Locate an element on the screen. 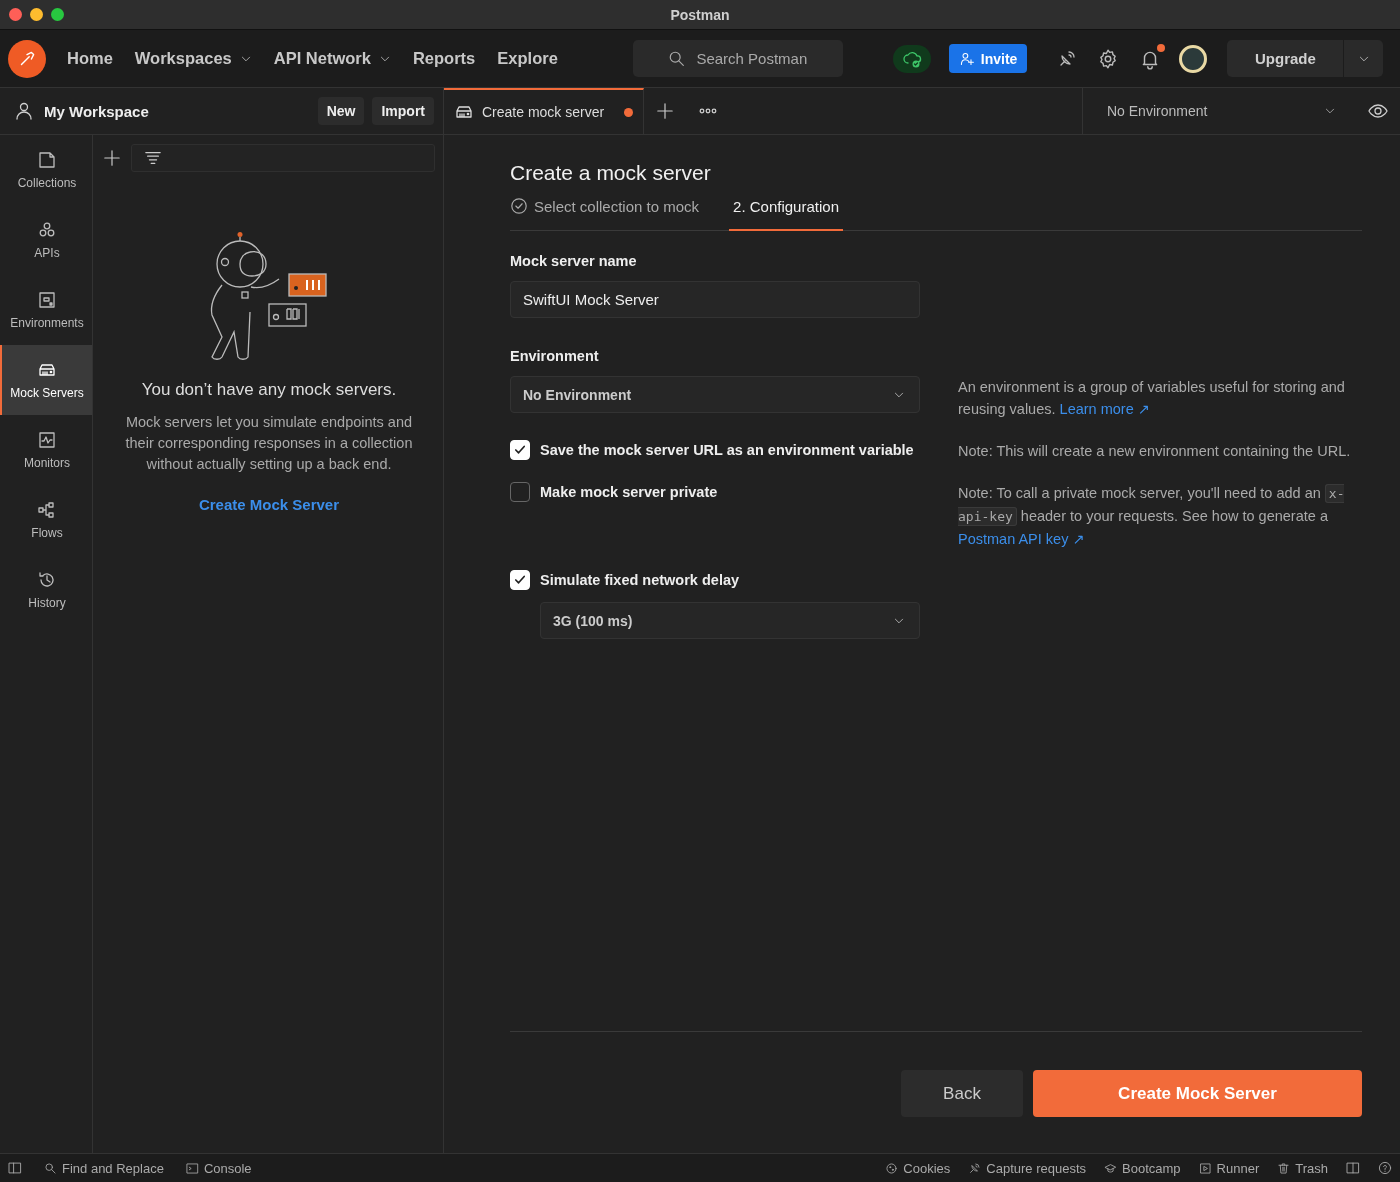 This screenshot has height=1182, width=1400. close-window-button is located at coordinates (15, 14).